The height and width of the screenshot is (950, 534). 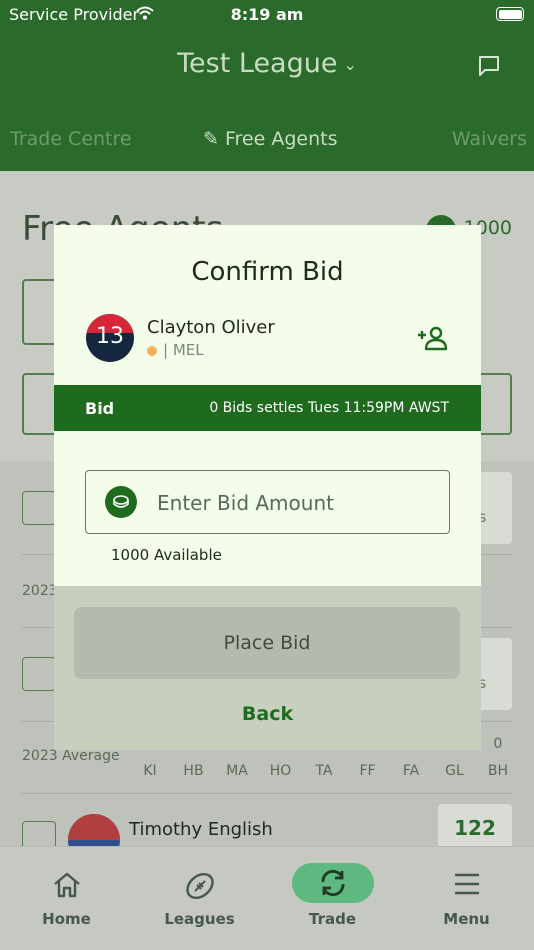 I want to click on league-selector: Test League ⌄, so click(x=267, y=63).